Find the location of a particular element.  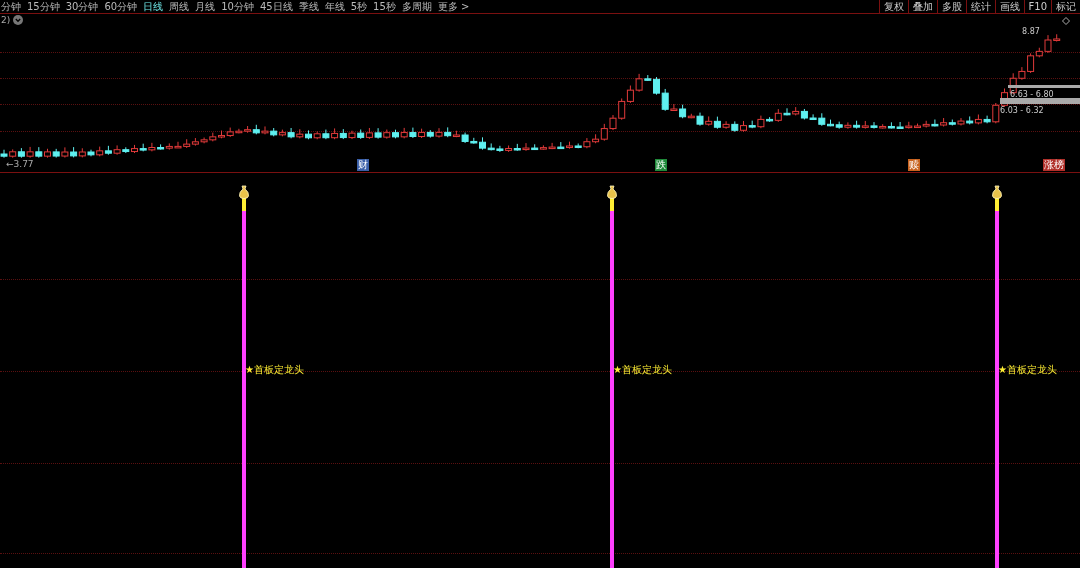

period-tab: 更多 > is located at coordinates (453, 6).